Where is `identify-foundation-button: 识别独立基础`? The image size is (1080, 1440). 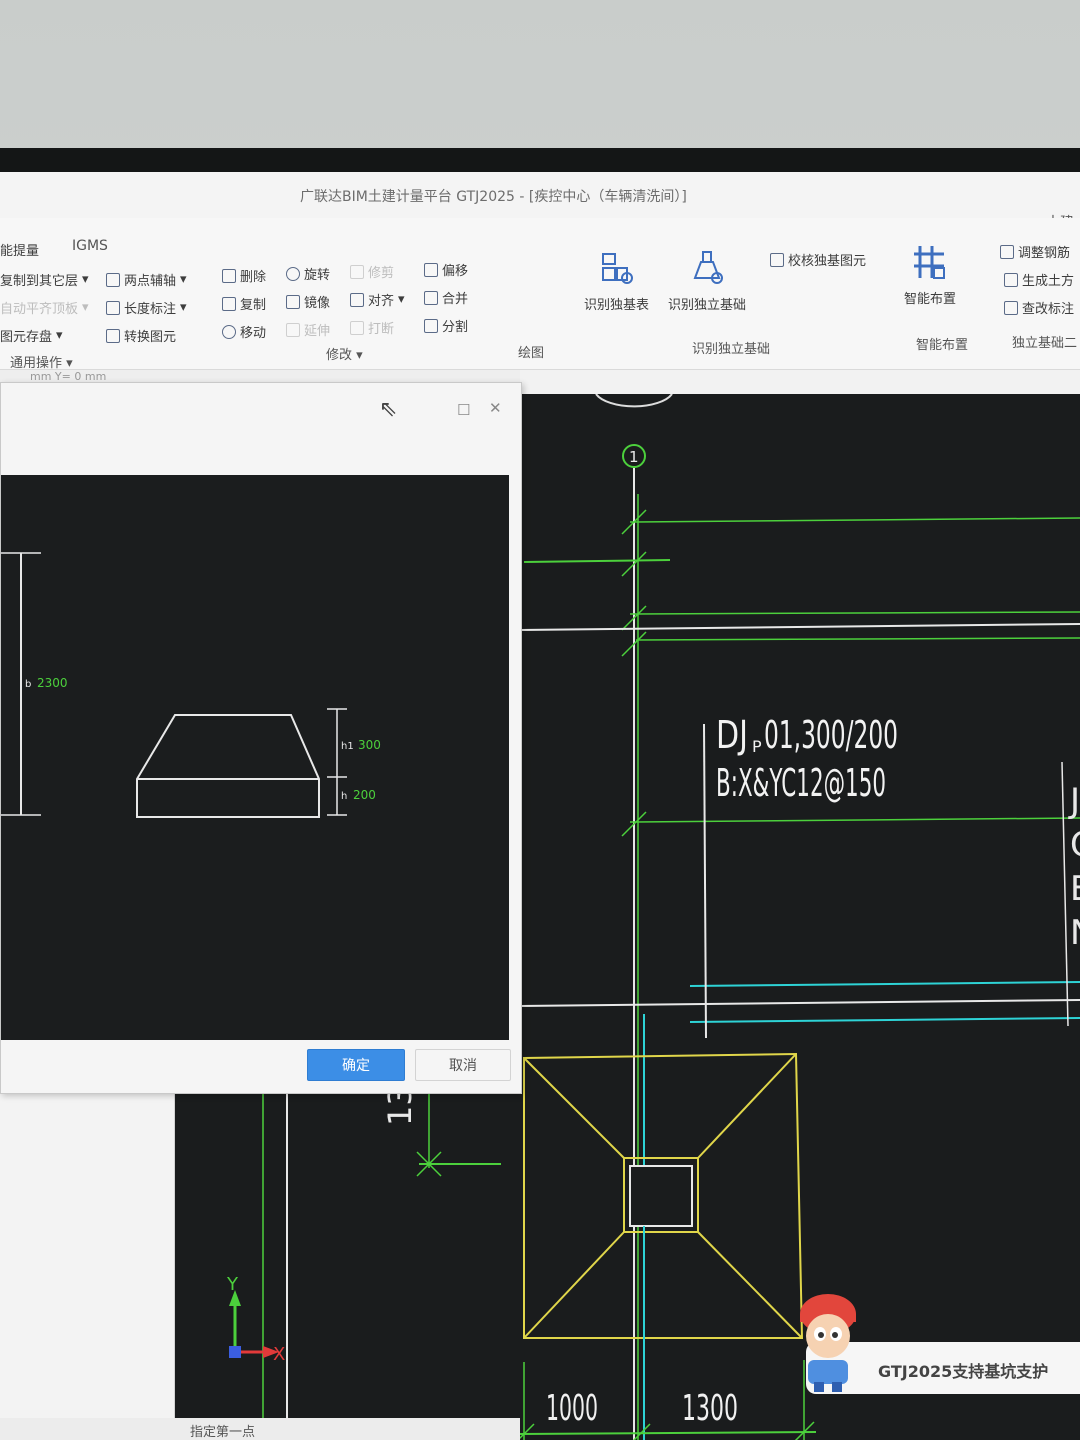 identify-foundation-button: 识别独立基础 is located at coordinates (707, 280).